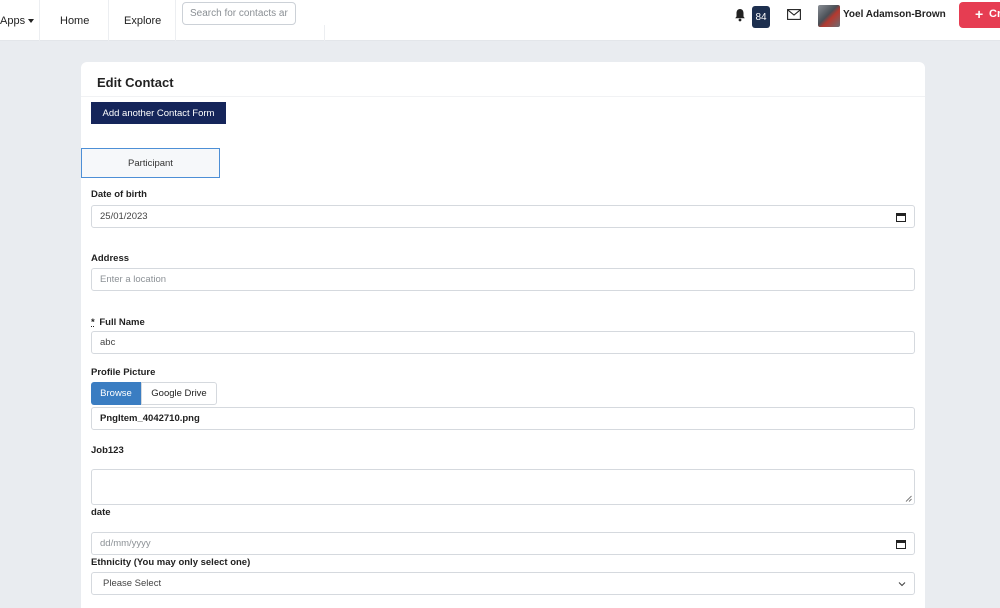 This screenshot has width=1000, height=608. What do you see at coordinates (135, 82) in the screenshot?
I see `page-title: Edit Contact` at bounding box center [135, 82].